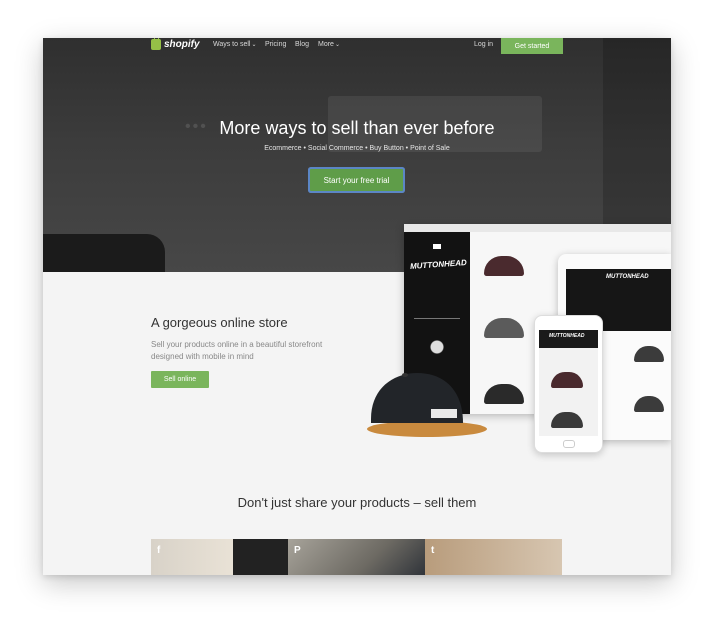 This screenshot has width=724, height=633. What do you see at coordinates (437, 347) in the screenshot?
I see `bear-illustration` at bounding box center [437, 347].